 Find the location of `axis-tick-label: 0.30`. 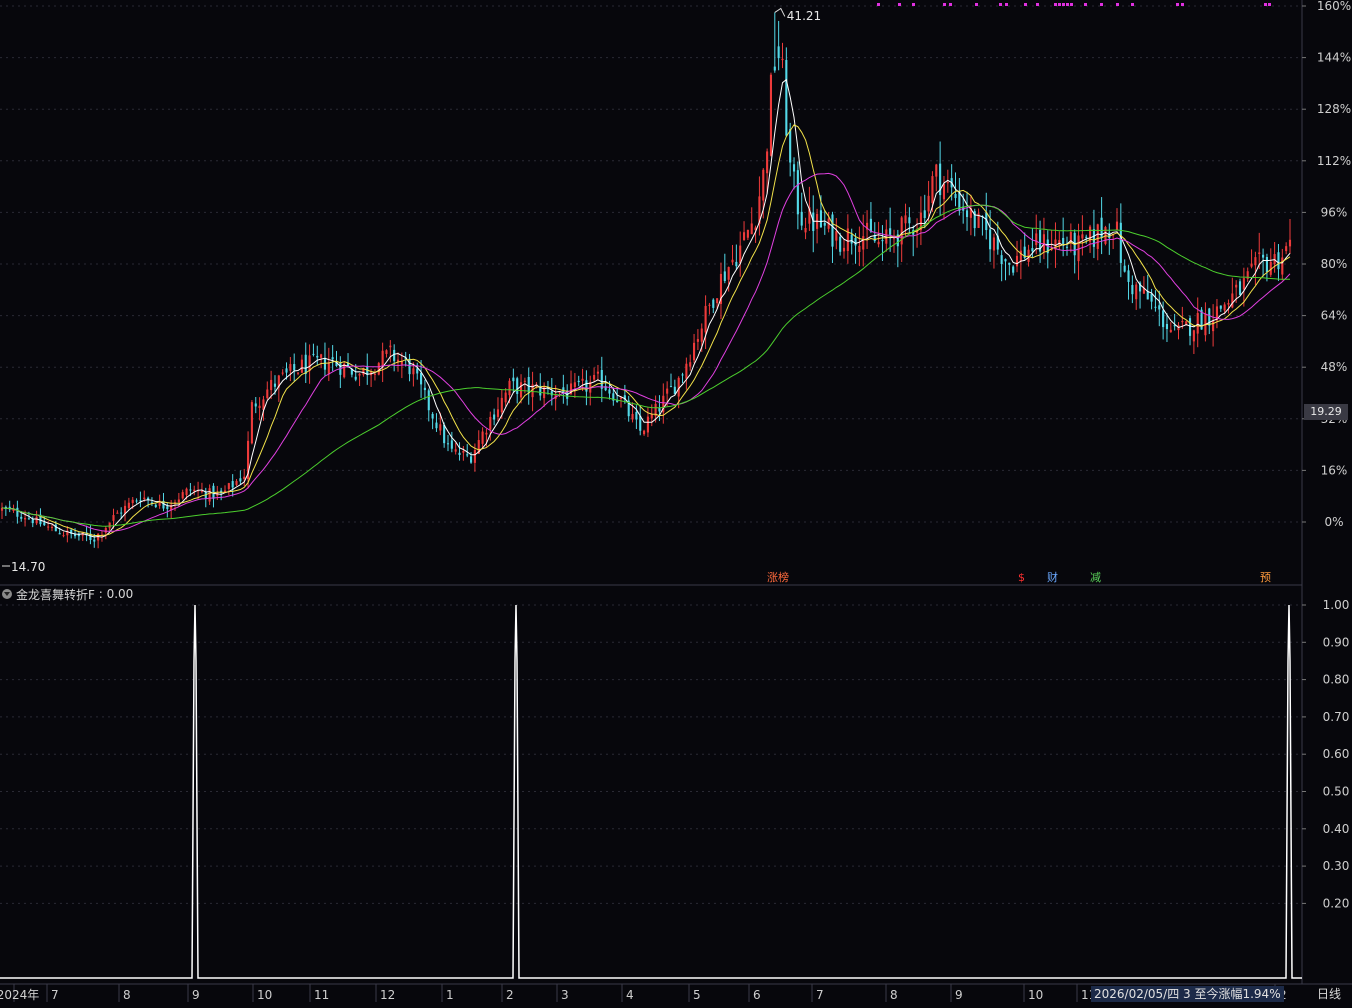

axis-tick-label: 0.30 is located at coordinates (1336, 866).